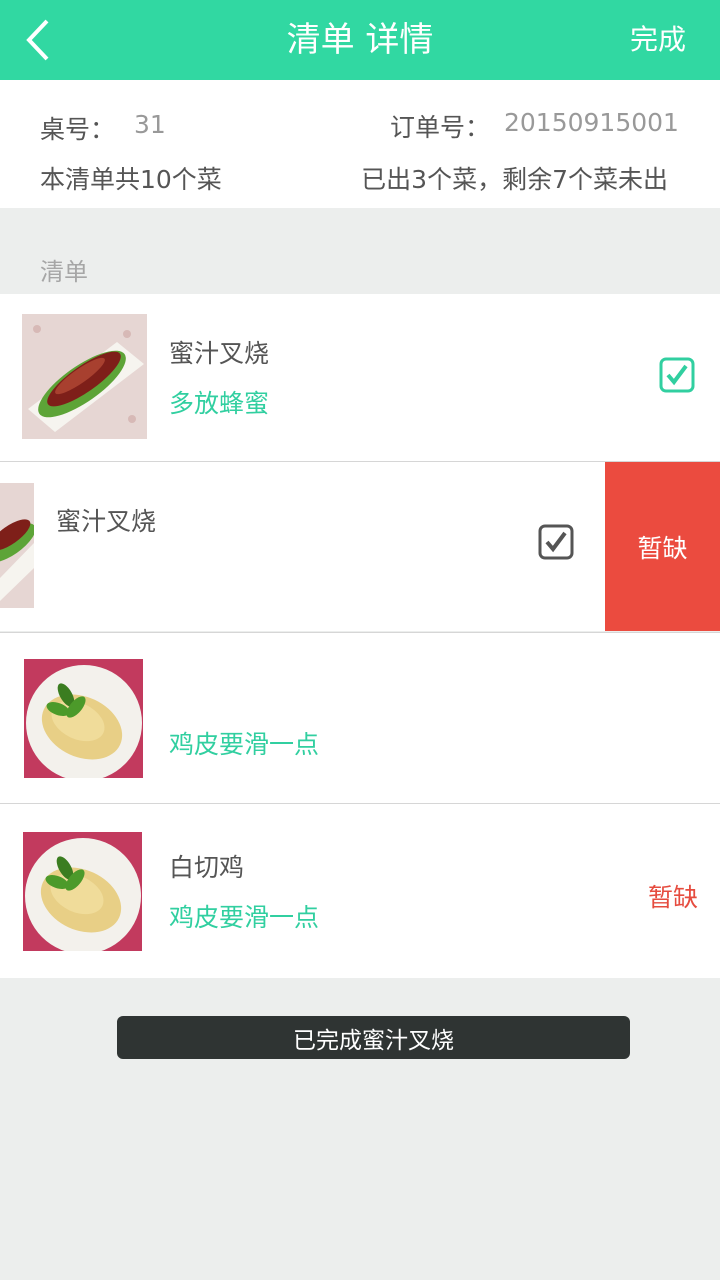 This screenshot has width=720, height=1280. Describe the element at coordinates (360, 891) in the screenshot. I see `list-item: 白切鸡 鸡皮要滑一点 暂缺` at that location.